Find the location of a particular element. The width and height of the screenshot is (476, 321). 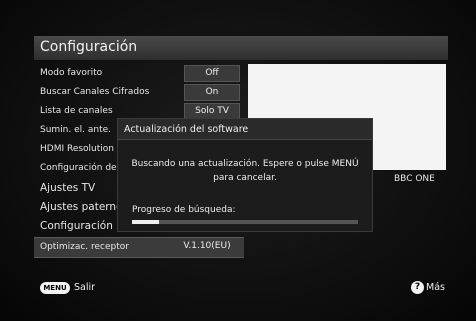

menu-item-value: Off is located at coordinates (212, 73).